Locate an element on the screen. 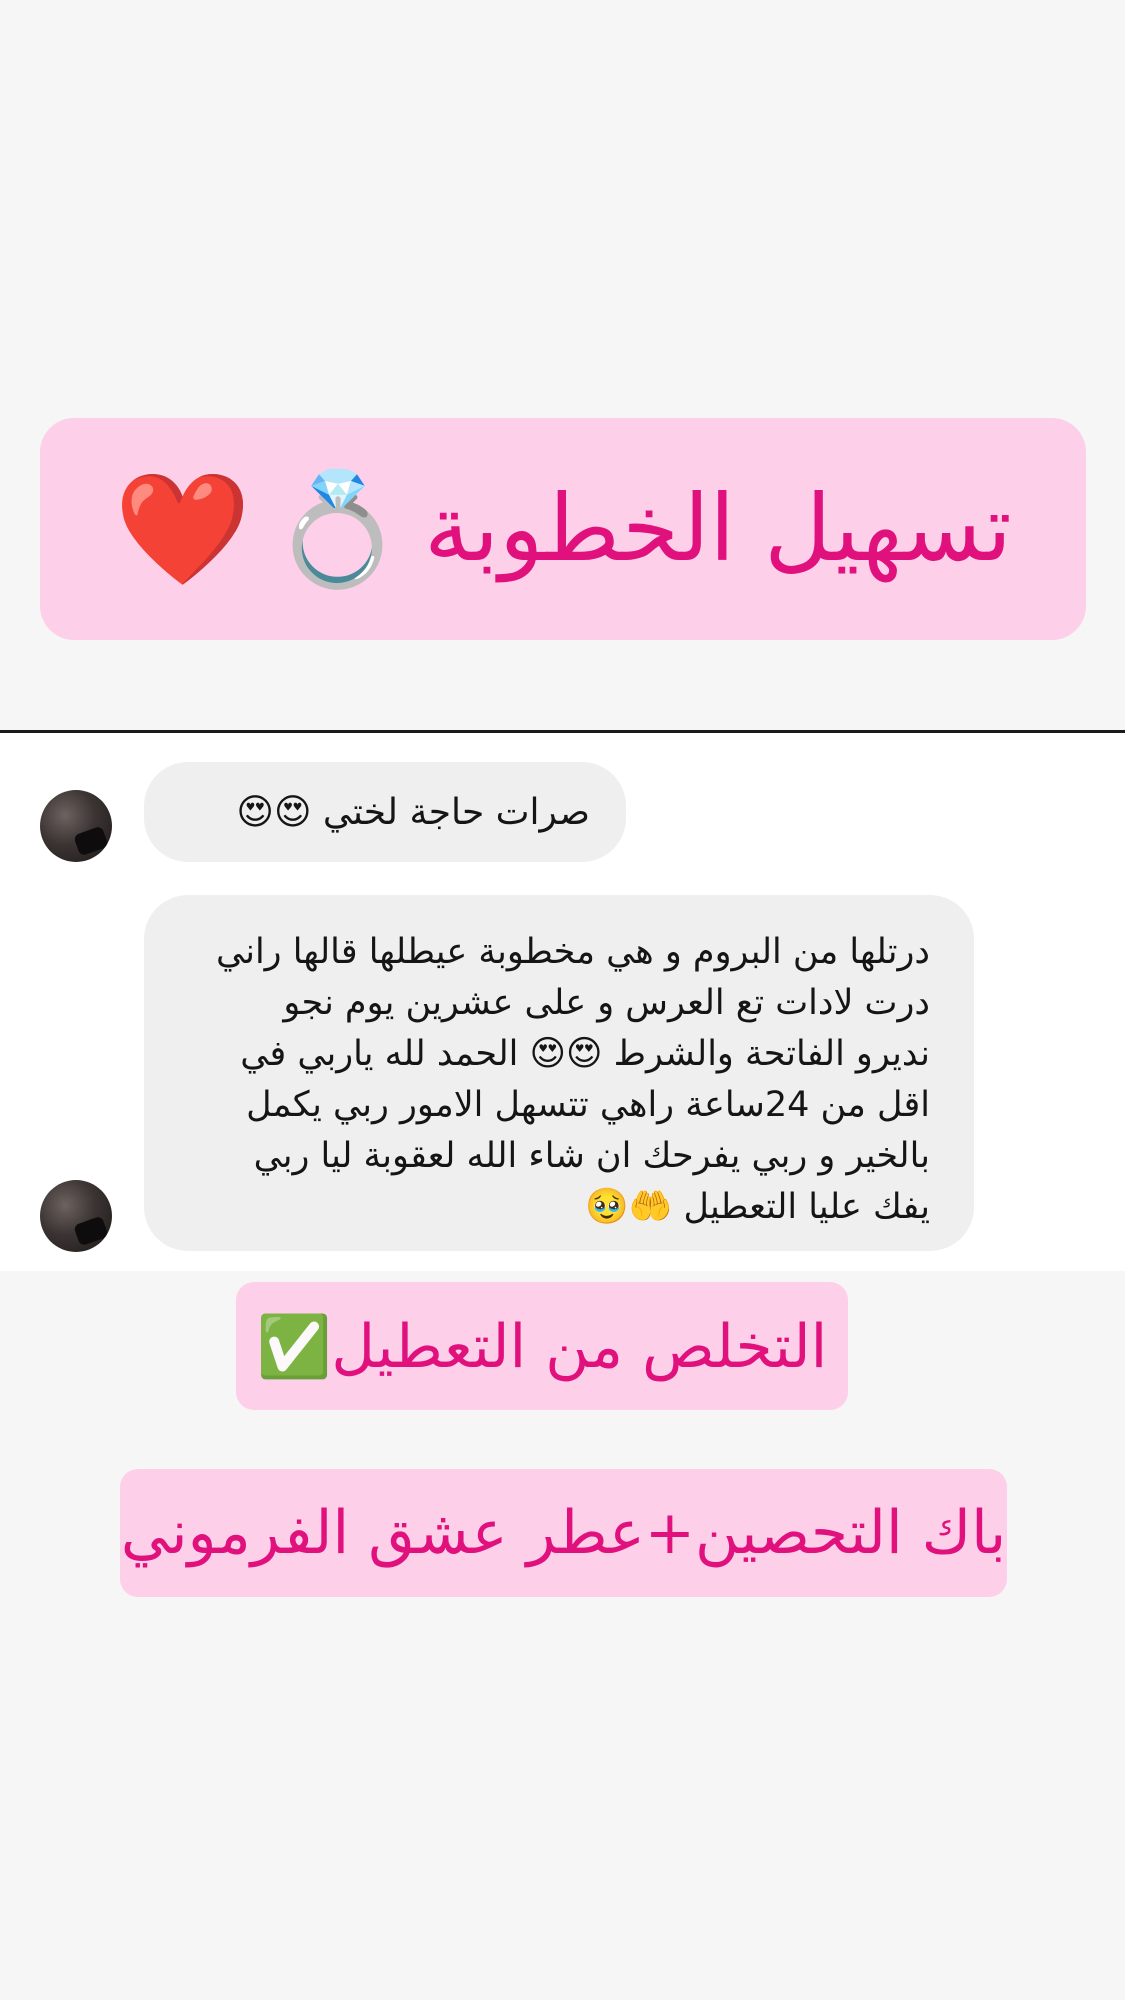 The image size is (1125, 2000). message-line: اقل من 24ساعة راهي تتسهل الامور ربي يكمل is located at coordinates (588, 1105).